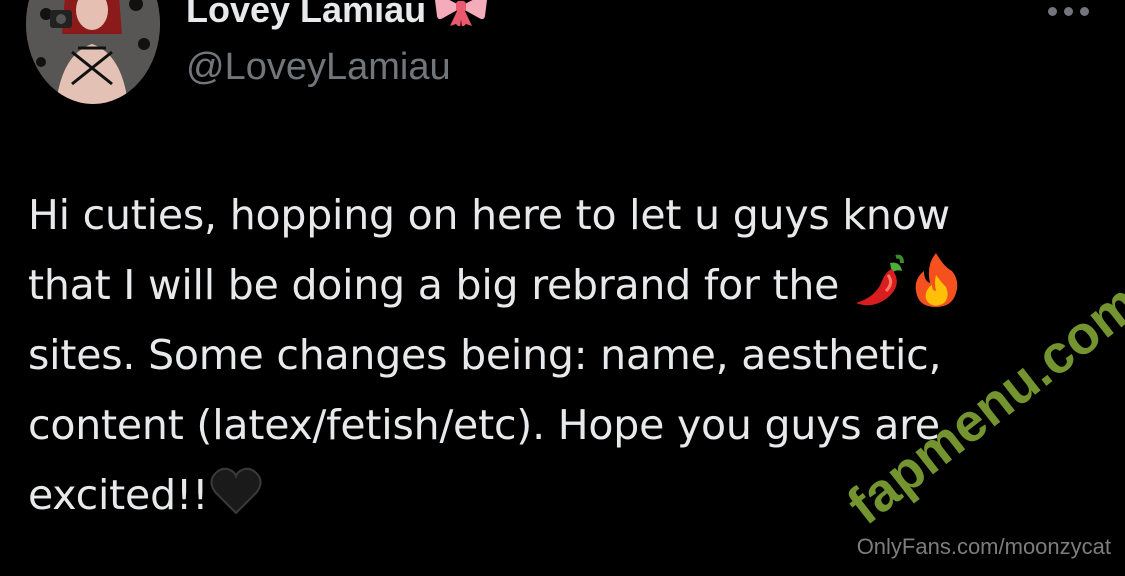 The height and width of the screenshot is (576, 1125). Describe the element at coordinates (461, 13) in the screenshot. I see `ribbon-bow-icon` at that location.